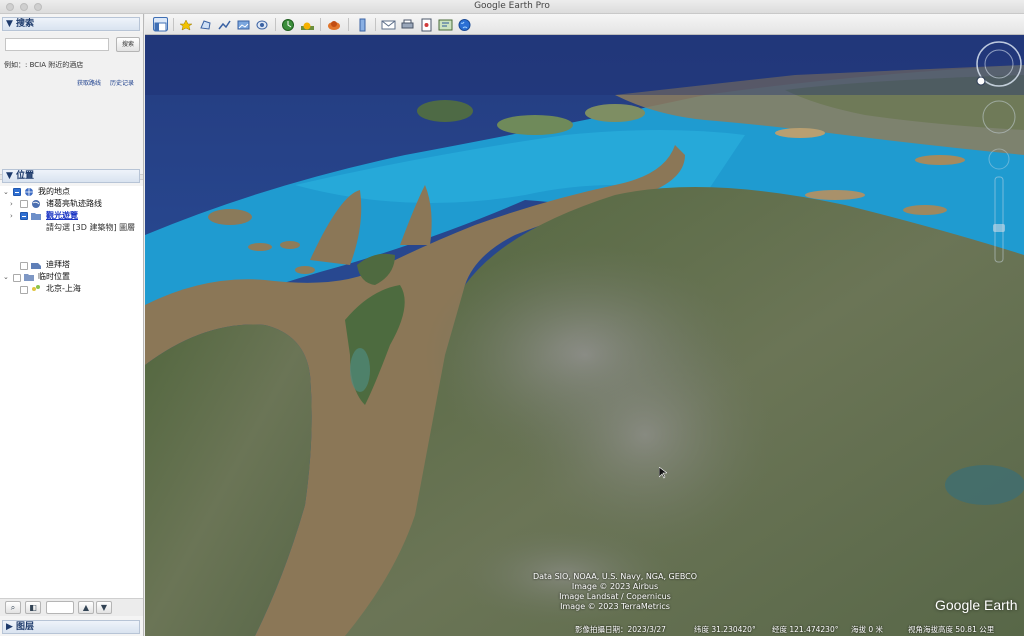 The height and width of the screenshot is (636, 1024). I want to click on historical-imagery-icon, so click(288, 24).